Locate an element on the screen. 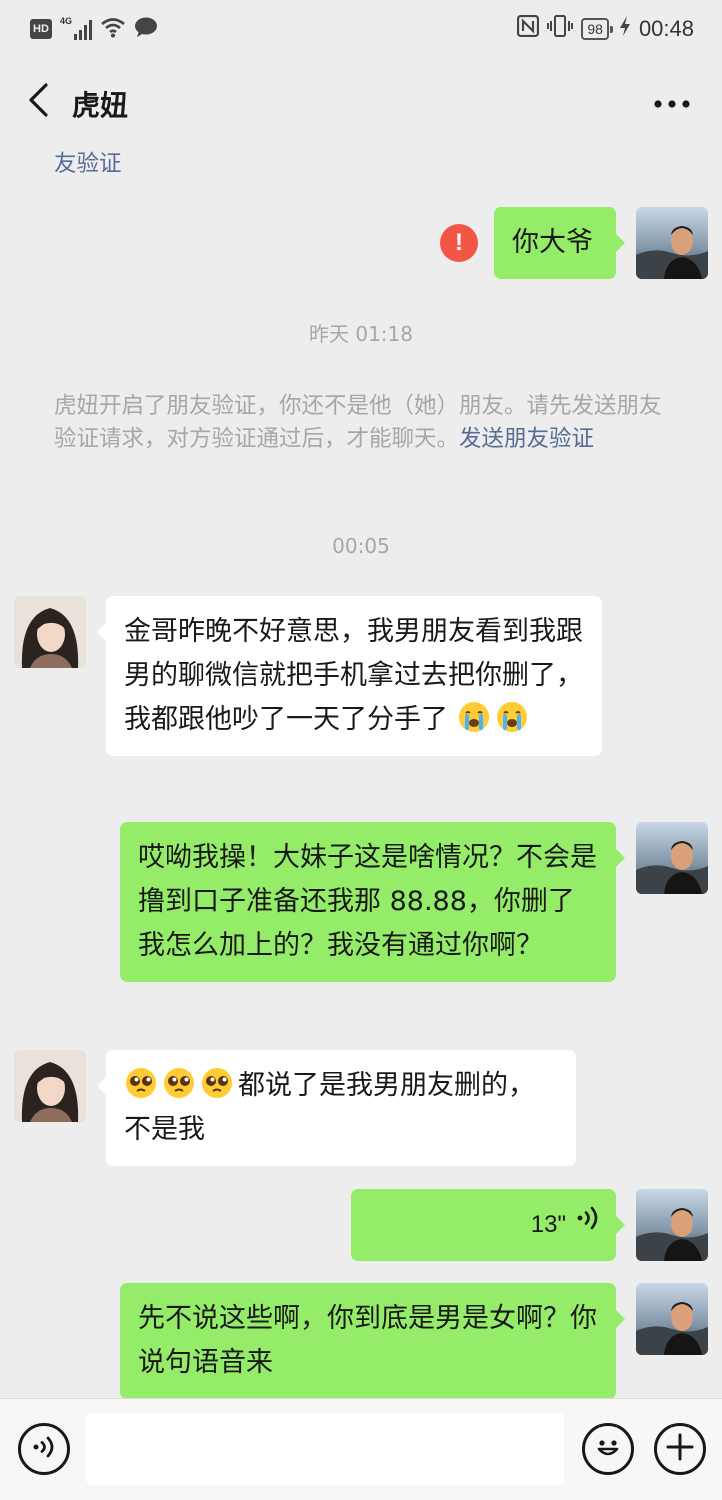 The height and width of the screenshot is (1500, 722). more-button is located at coordinates (672, 102).